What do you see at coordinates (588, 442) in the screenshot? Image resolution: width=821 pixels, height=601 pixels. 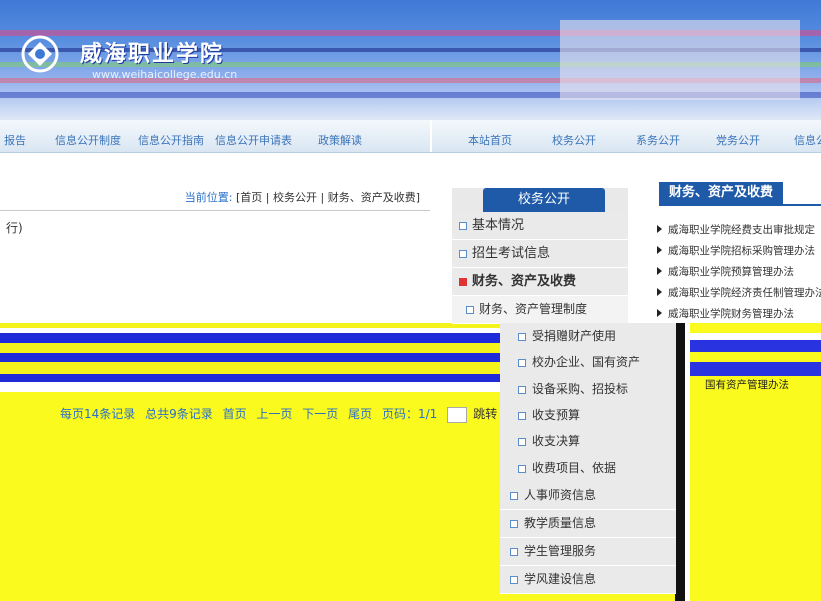 I see `side-subitem-final-accounts: 收支决算` at bounding box center [588, 442].